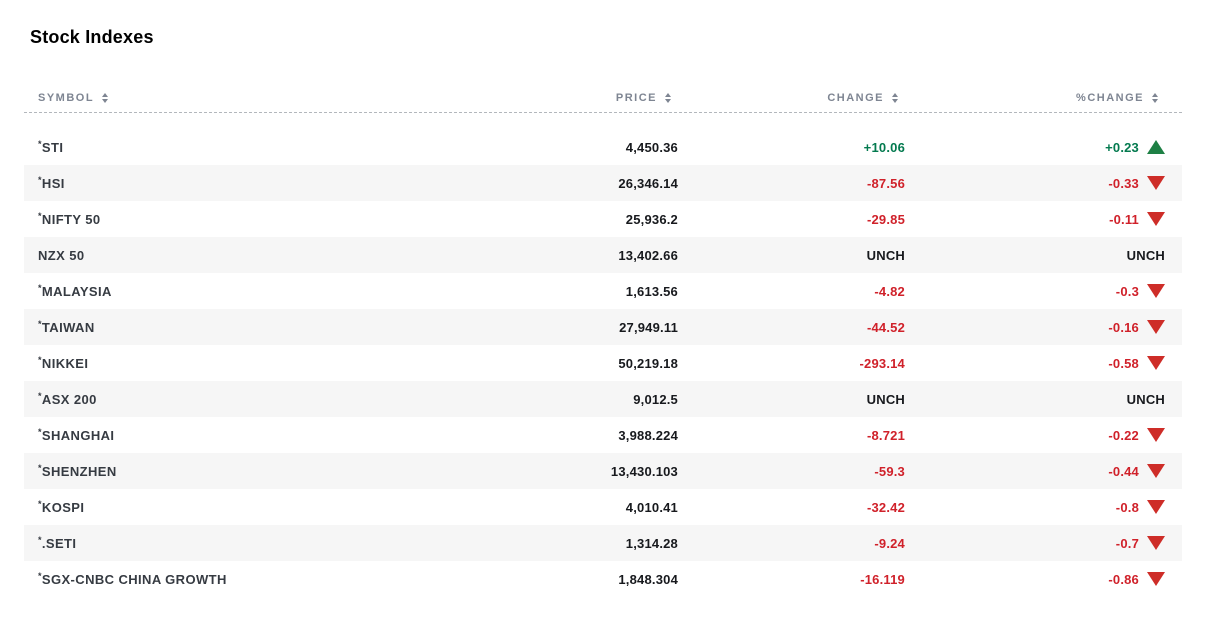  What do you see at coordinates (603, 507) in the screenshot?
I see `table-row: *KOSPI 4,010.41 -32.42 -0.8` at bounding box center [603, 507].